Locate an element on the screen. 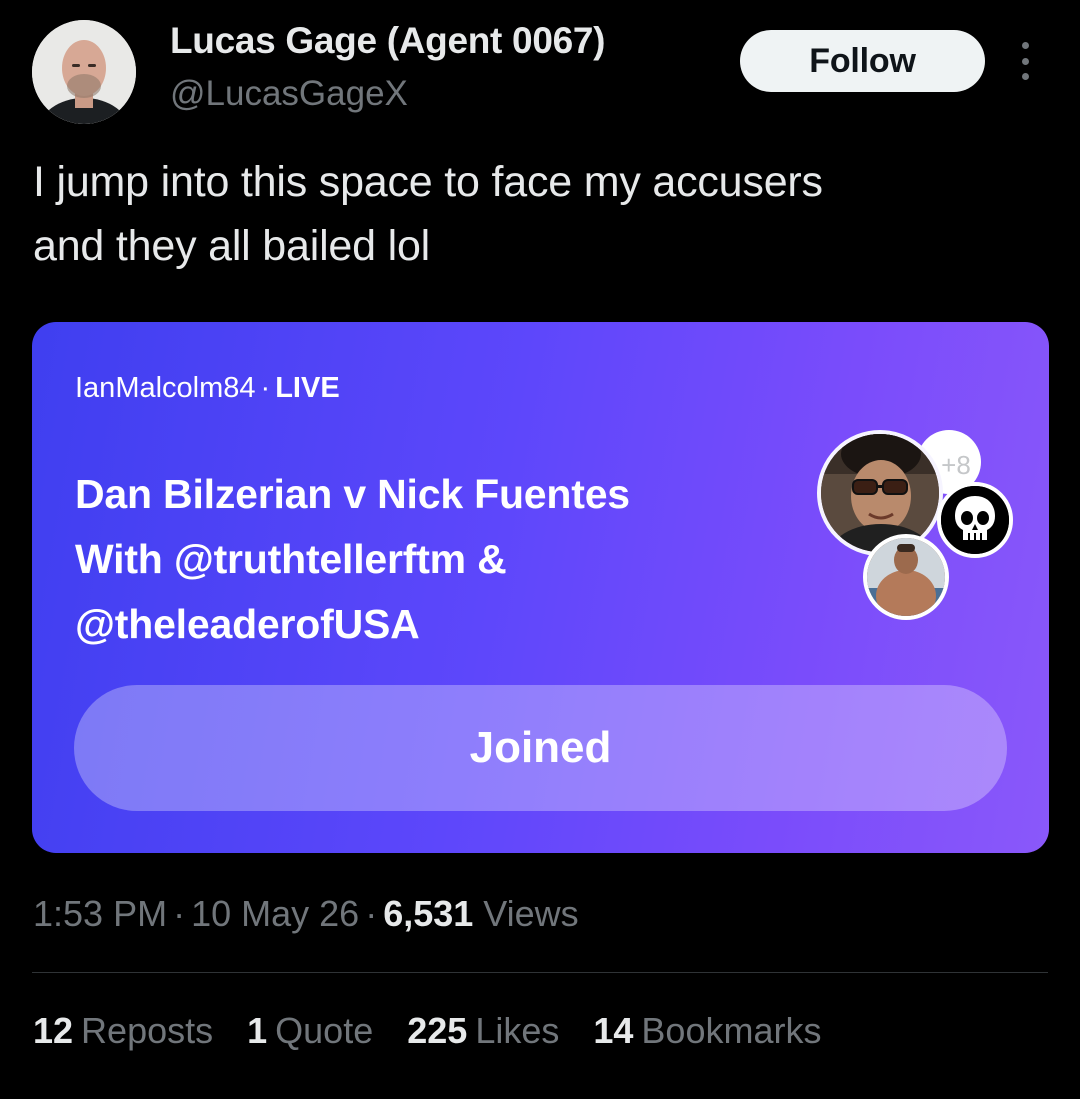 The image size is (1080, 1099). stat-count: 225 is located at coordinates (437, 1030).